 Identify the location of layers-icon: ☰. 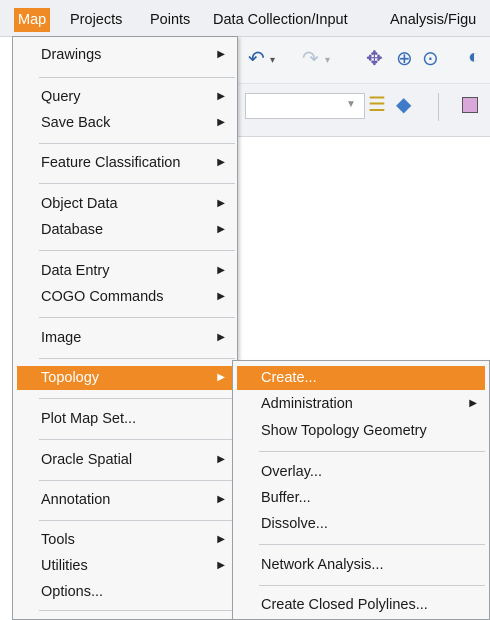
(377, 105).